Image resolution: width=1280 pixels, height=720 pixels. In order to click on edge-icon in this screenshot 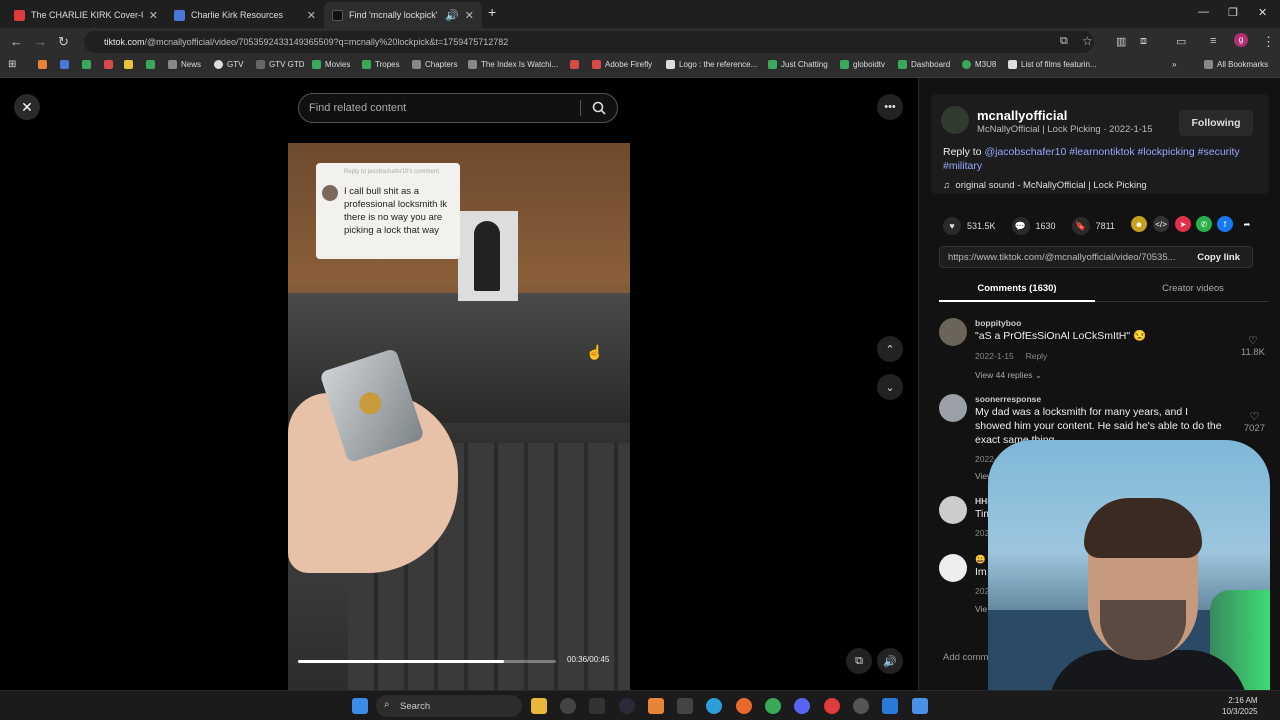, I will do `click(714, 706)`.